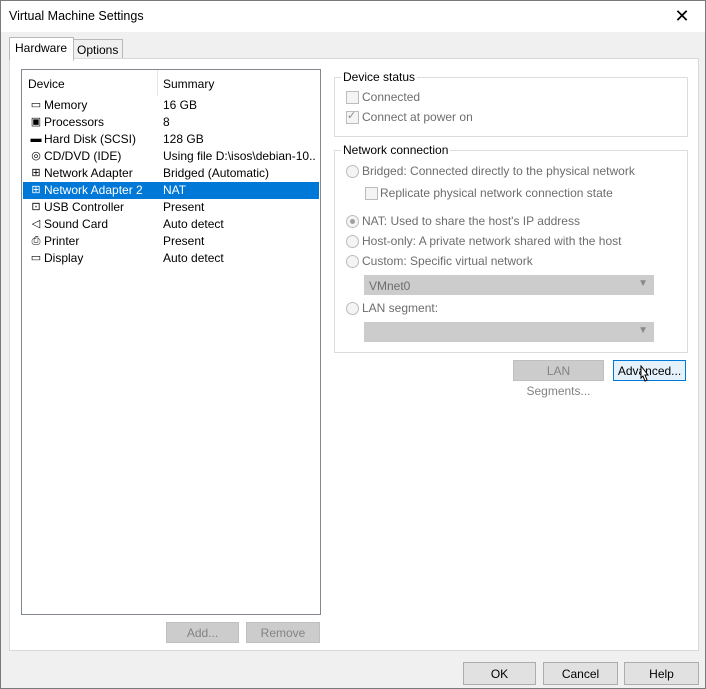  Describe the element at coordinates (447, 261) in the screenshot. I see `custom-label: Custom: Specific virtual network` at that location.